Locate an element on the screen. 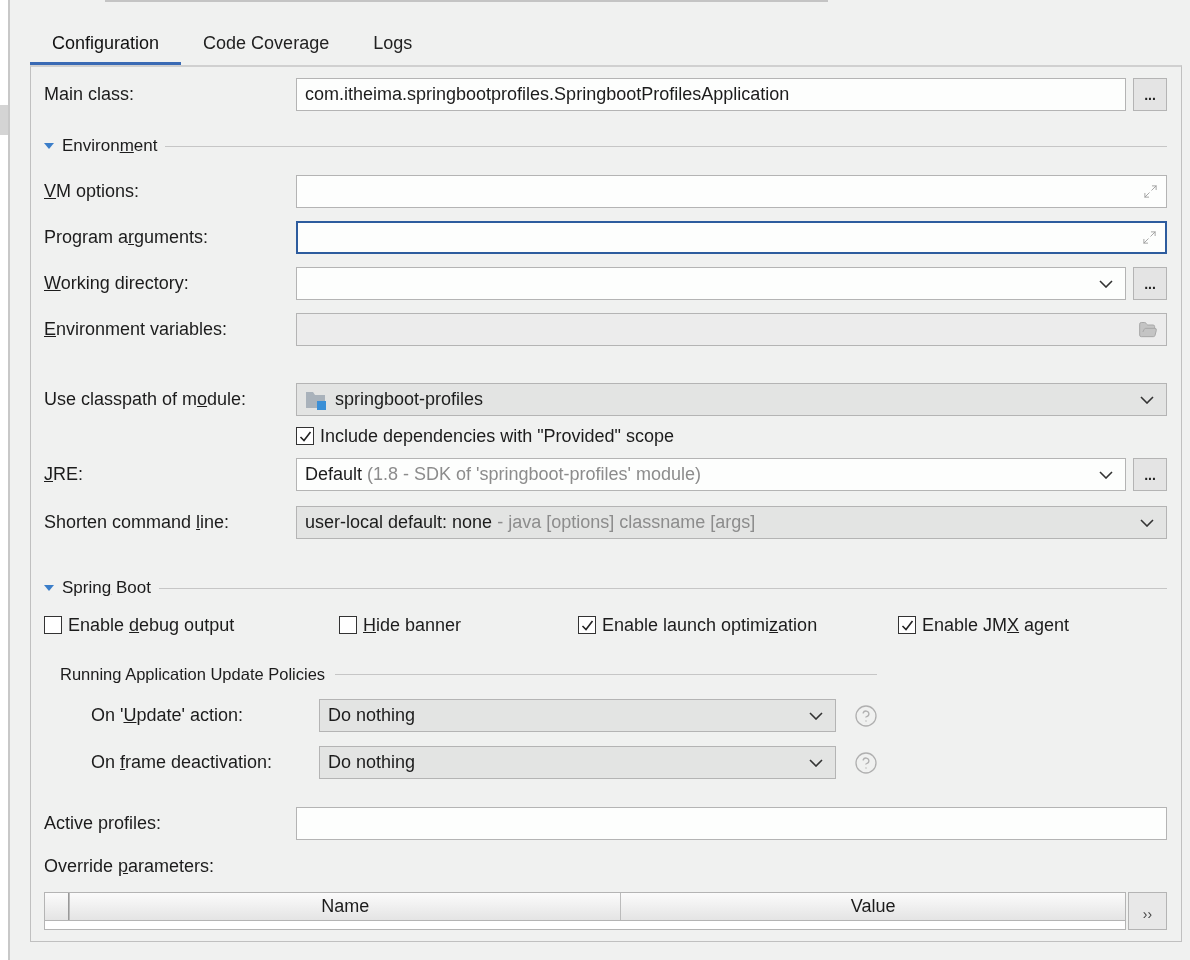  group-title: Running Application Update Policies is located at coordinates (193, 674).